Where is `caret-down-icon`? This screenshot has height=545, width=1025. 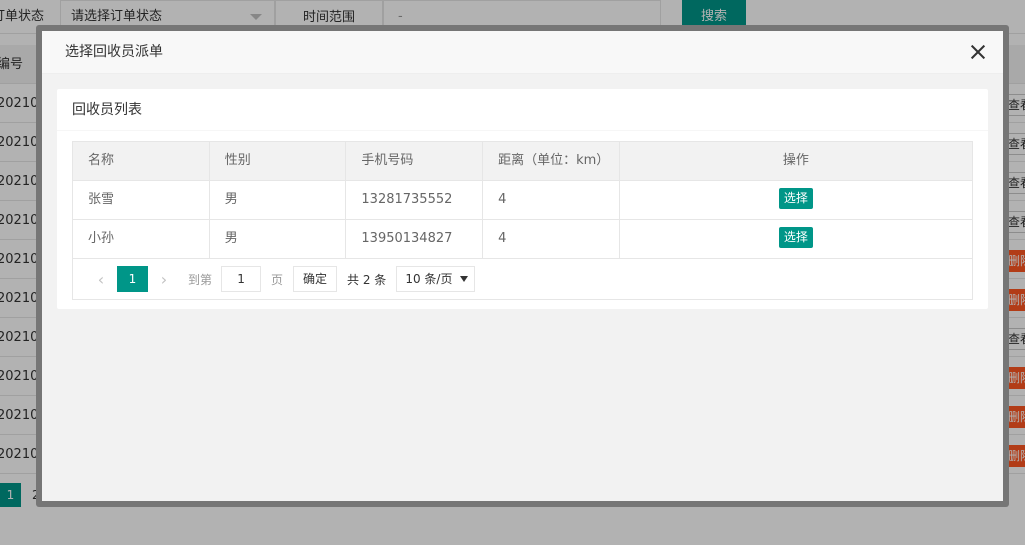 caret-down-icon is located at coordinates (464, 279).